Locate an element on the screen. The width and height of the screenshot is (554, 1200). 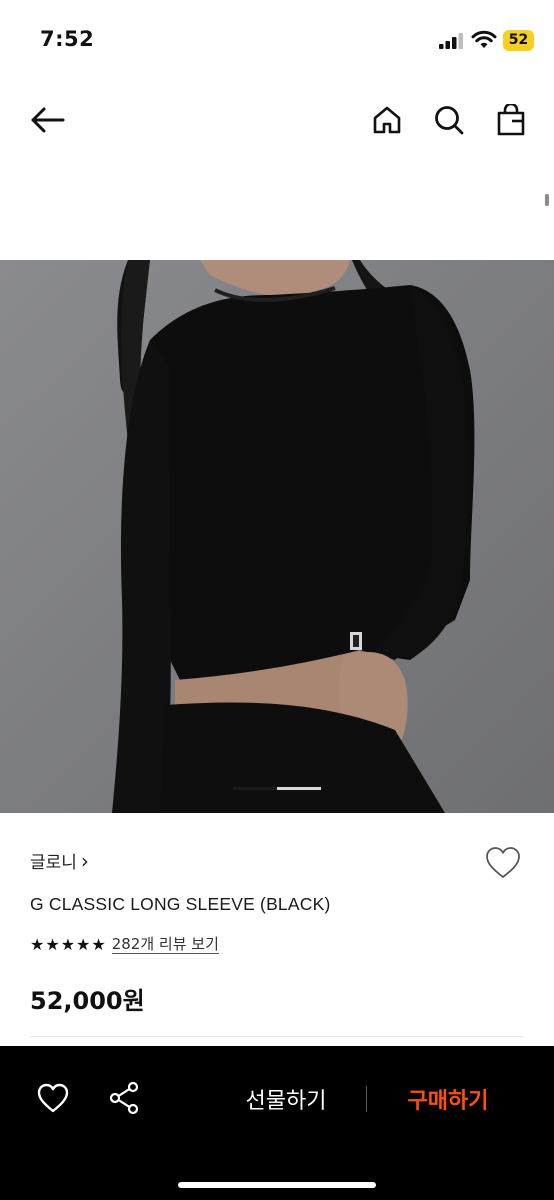
home-indicator is located at coordinates (277, 1185).